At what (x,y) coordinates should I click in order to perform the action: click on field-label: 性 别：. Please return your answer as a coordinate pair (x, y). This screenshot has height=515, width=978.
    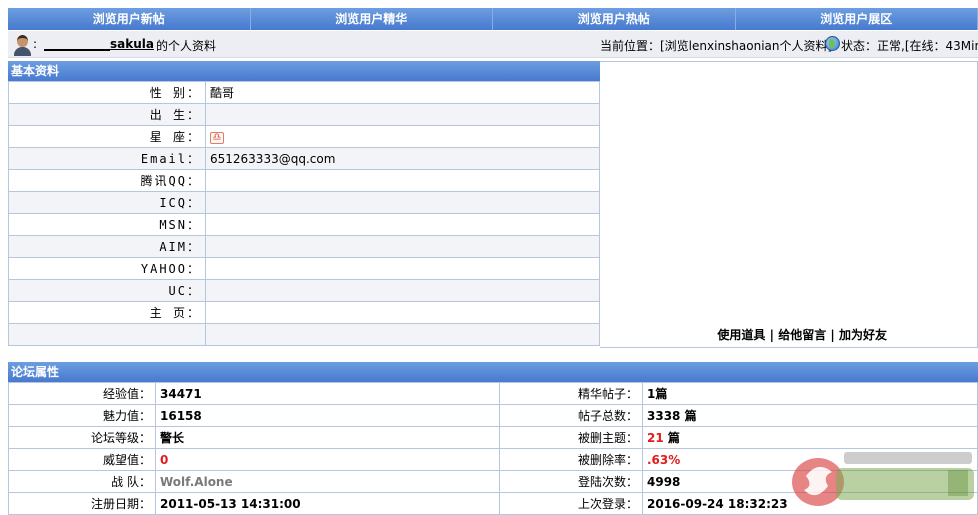
    Looking at the image, I should click on (107, 93).